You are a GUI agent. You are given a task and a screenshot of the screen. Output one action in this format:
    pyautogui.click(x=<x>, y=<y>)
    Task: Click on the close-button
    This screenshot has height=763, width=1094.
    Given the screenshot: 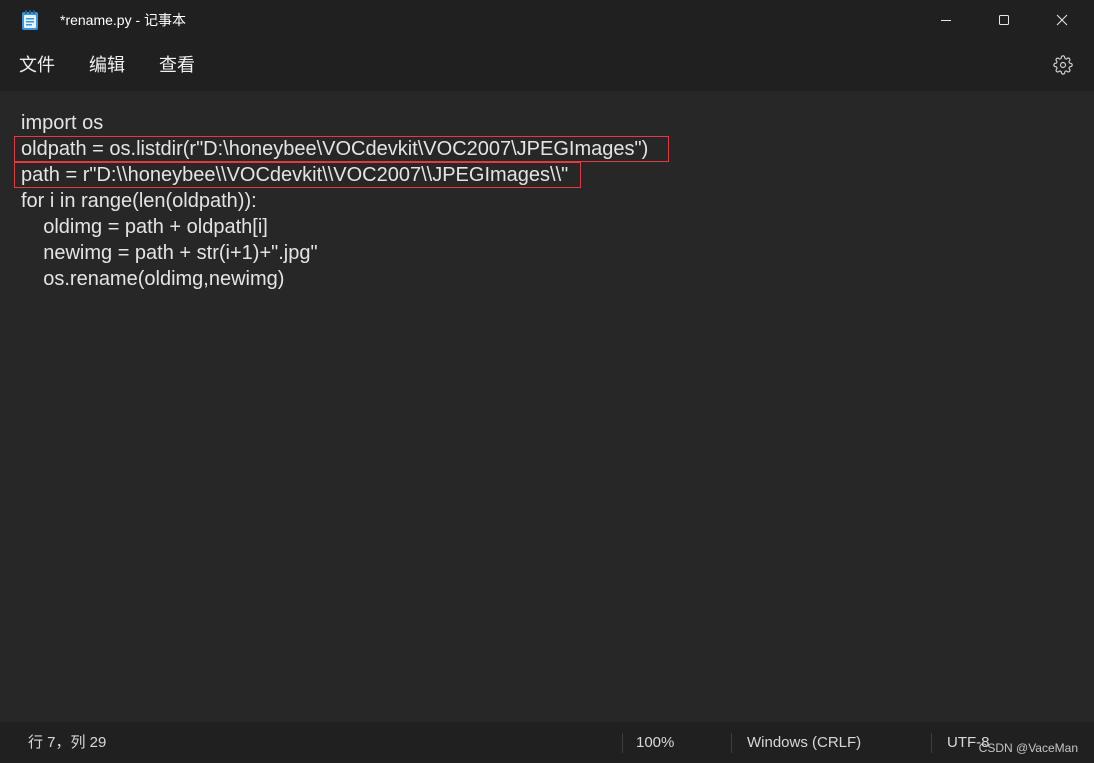 What is the action you would take?
    pyautogui.click(x=1062, y=20)
    